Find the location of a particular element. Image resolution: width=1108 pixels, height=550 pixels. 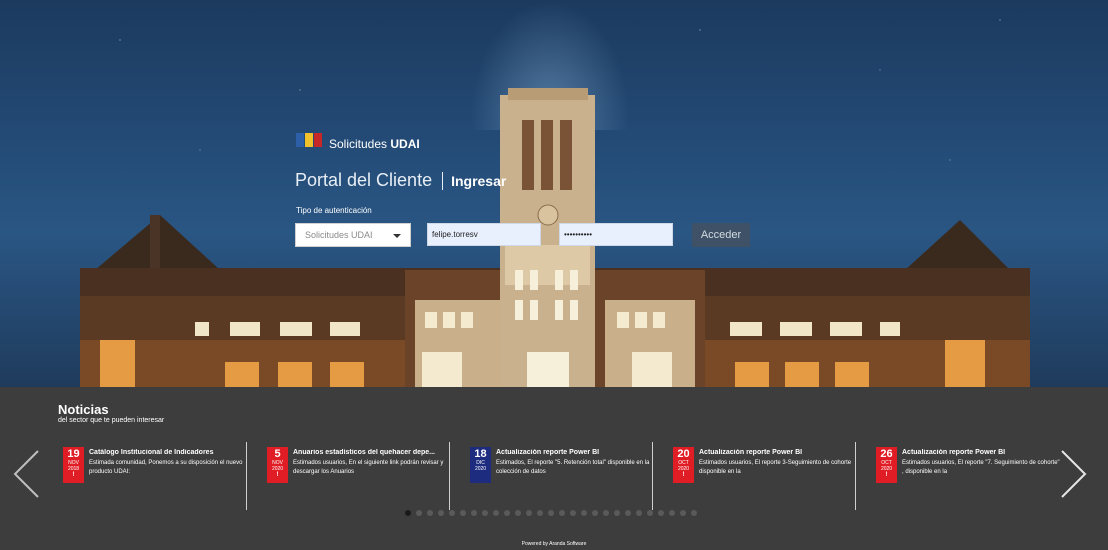

username-input is located at coordinates (484, 234).